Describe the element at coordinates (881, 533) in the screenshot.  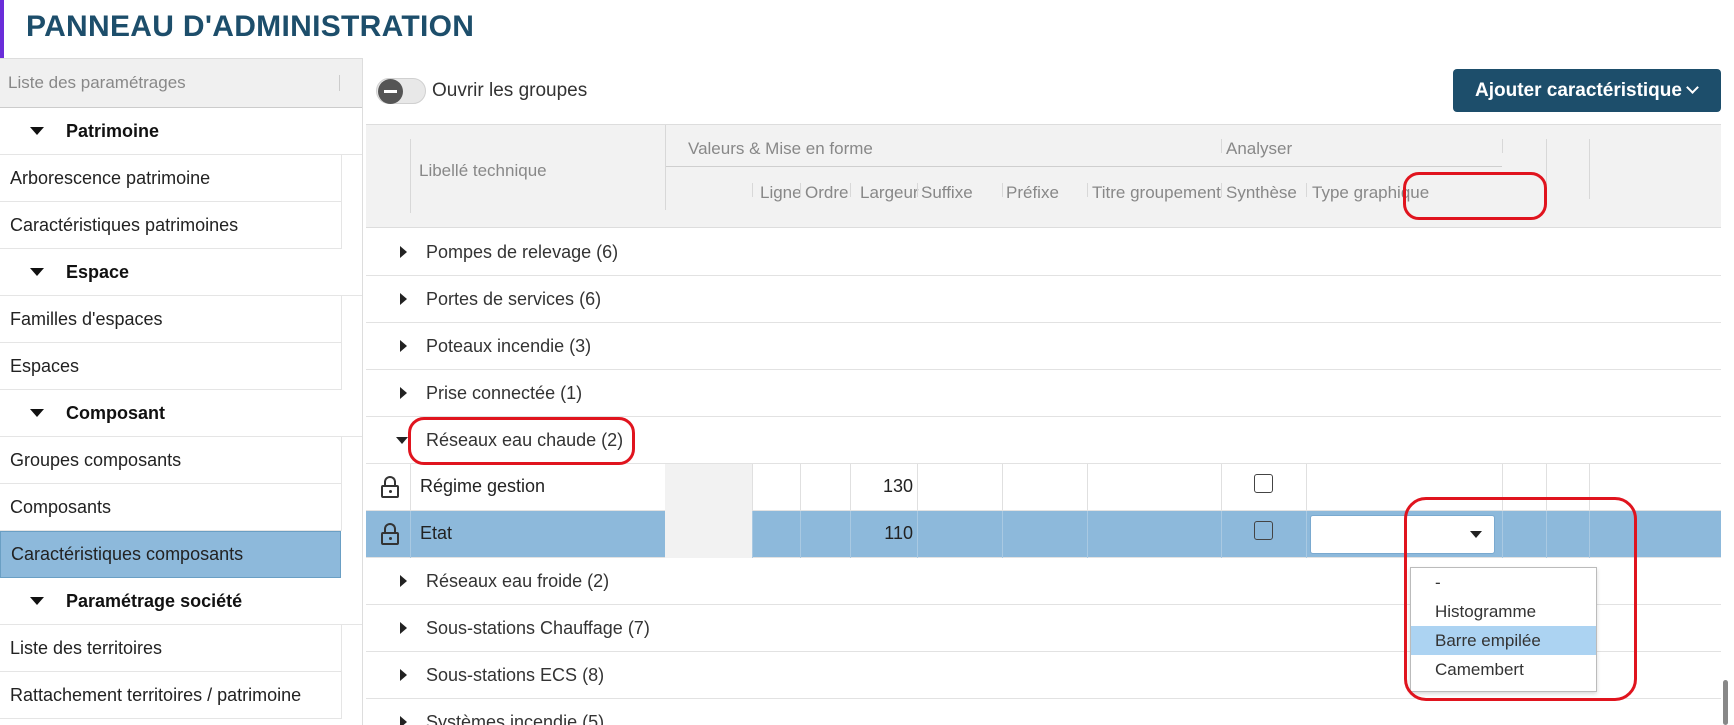
I see `cell-largeur: 110` at that location.